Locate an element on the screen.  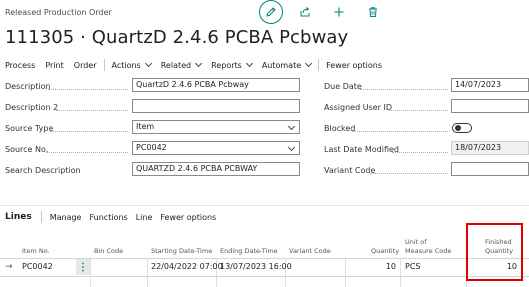
due-date-label: Due Date is located at coordinates (343, 86).